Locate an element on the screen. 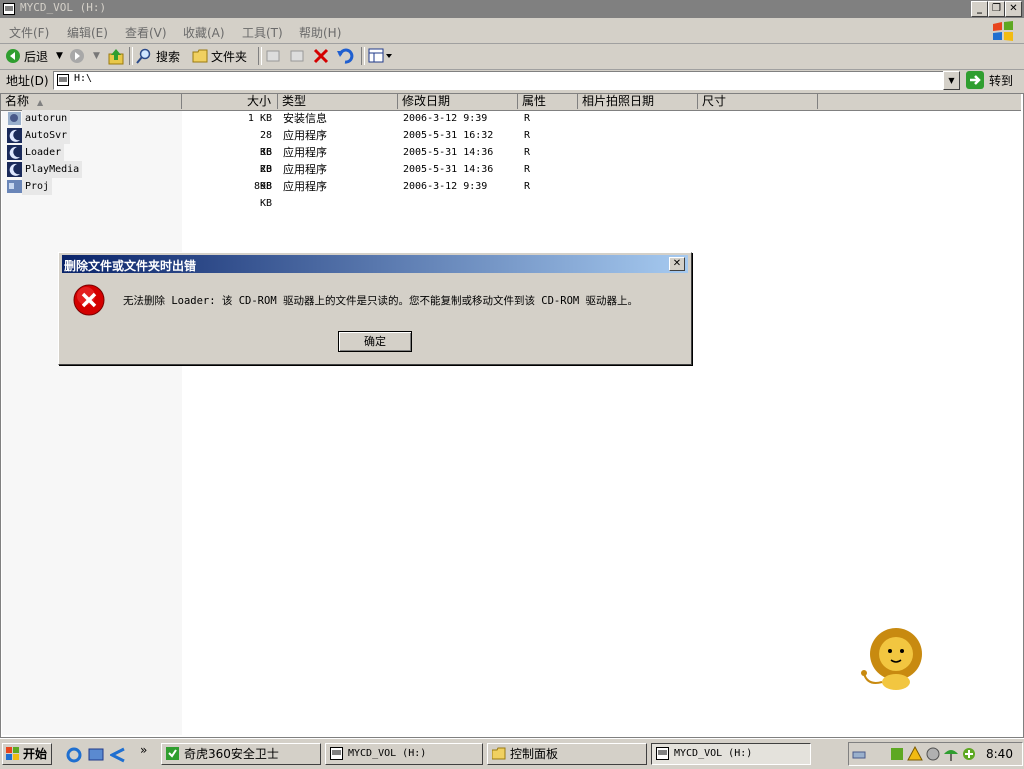 Image resolution: width=1024 pixels, height=769 pixels. go-button: 转到 is located at coordinates (1001, 80).